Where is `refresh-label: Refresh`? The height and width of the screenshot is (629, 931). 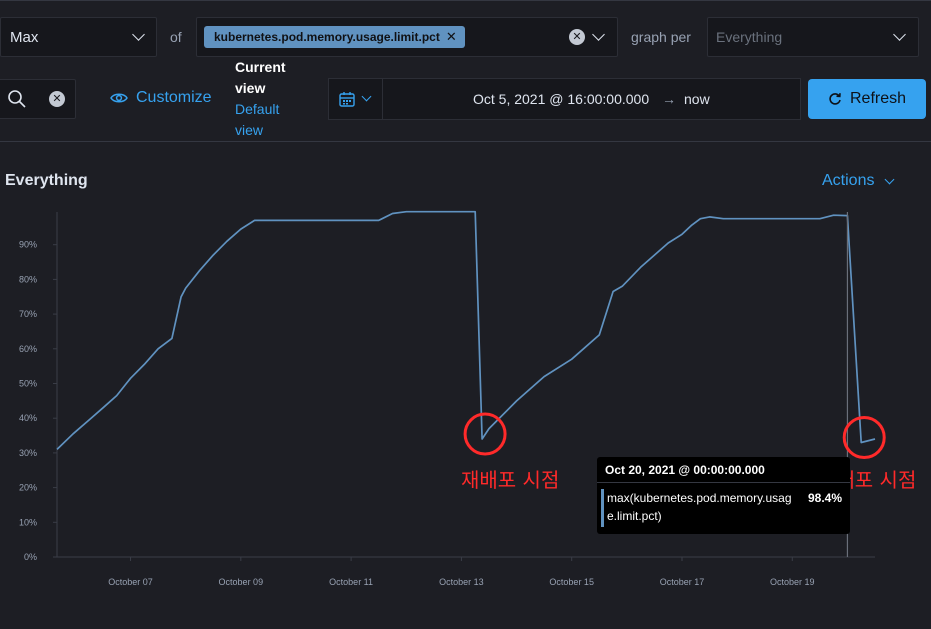 refresh-label: Refresh is located at coordinates (878, 98).